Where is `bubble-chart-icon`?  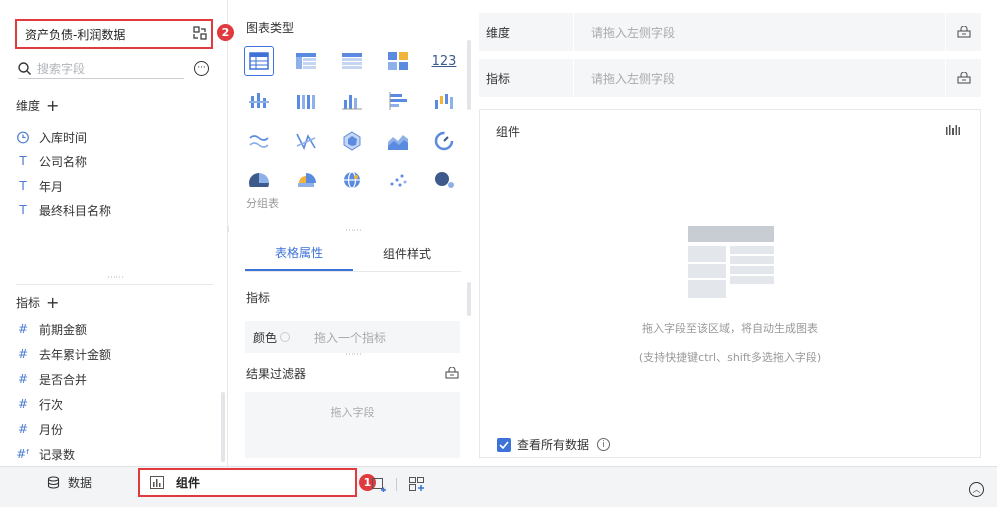
bubble-chart-icon is located at coordinates (444, 180).